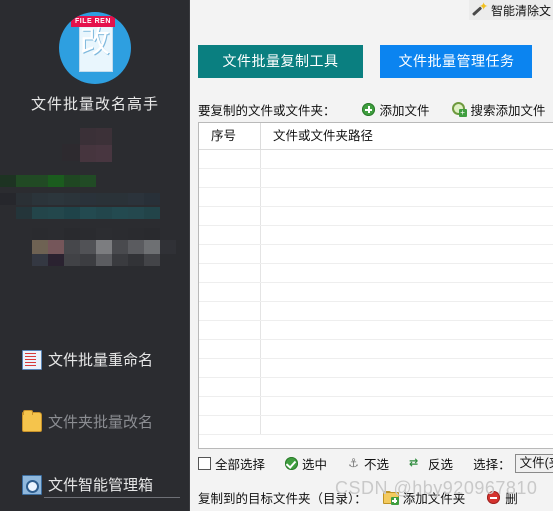 This screenshot has width=553, height=511. I want to click on top-toolbar: ✦ 智能清除文, so click(371, 11).